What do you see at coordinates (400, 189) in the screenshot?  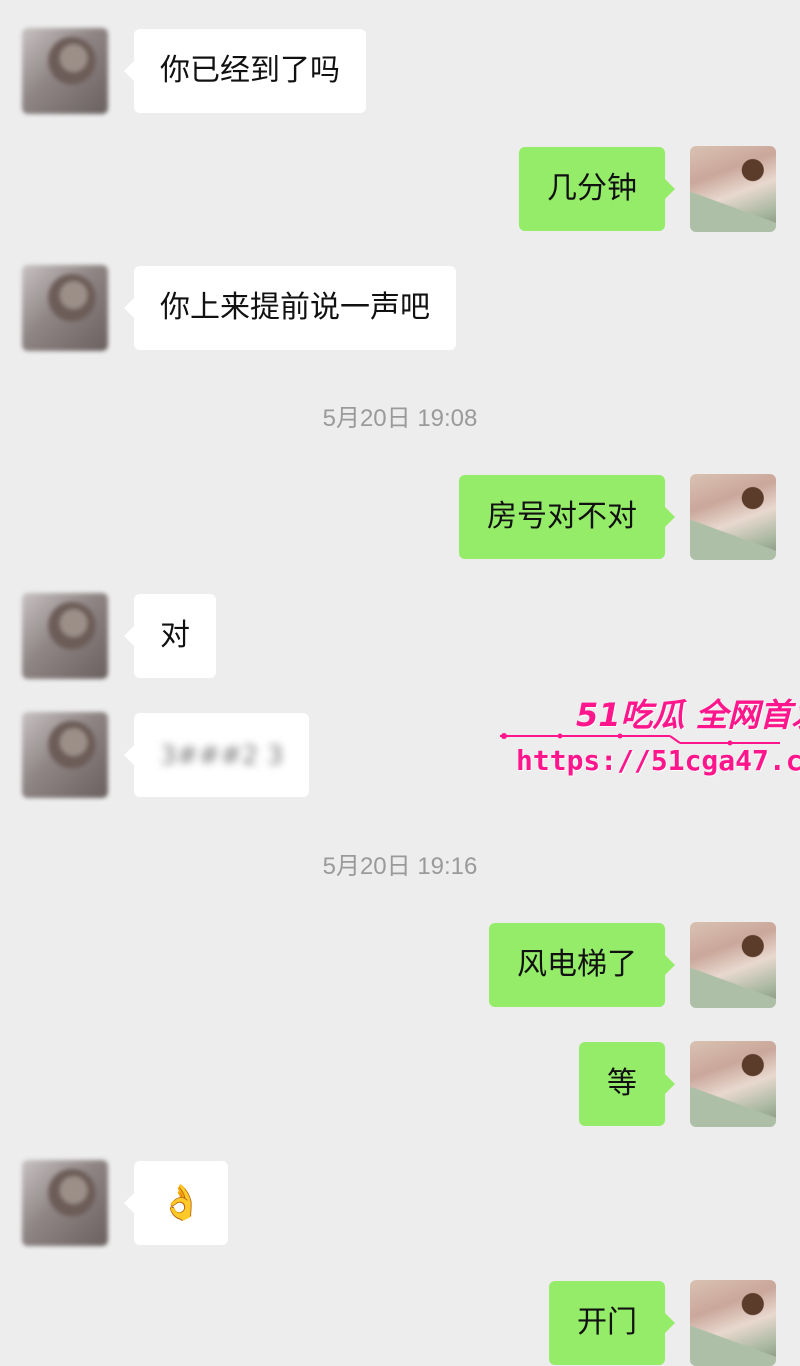 I see `message-row-outgoing: 几分钟` at bounding box center [400, 189].